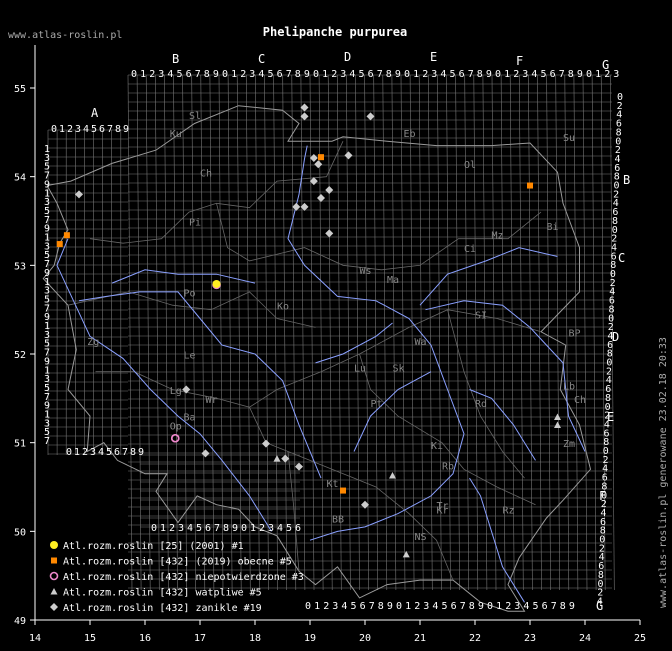 Image resolution: width=672 pixels, height=651 pixels. I want to click on grid-digit: 9, so click(216, 74).